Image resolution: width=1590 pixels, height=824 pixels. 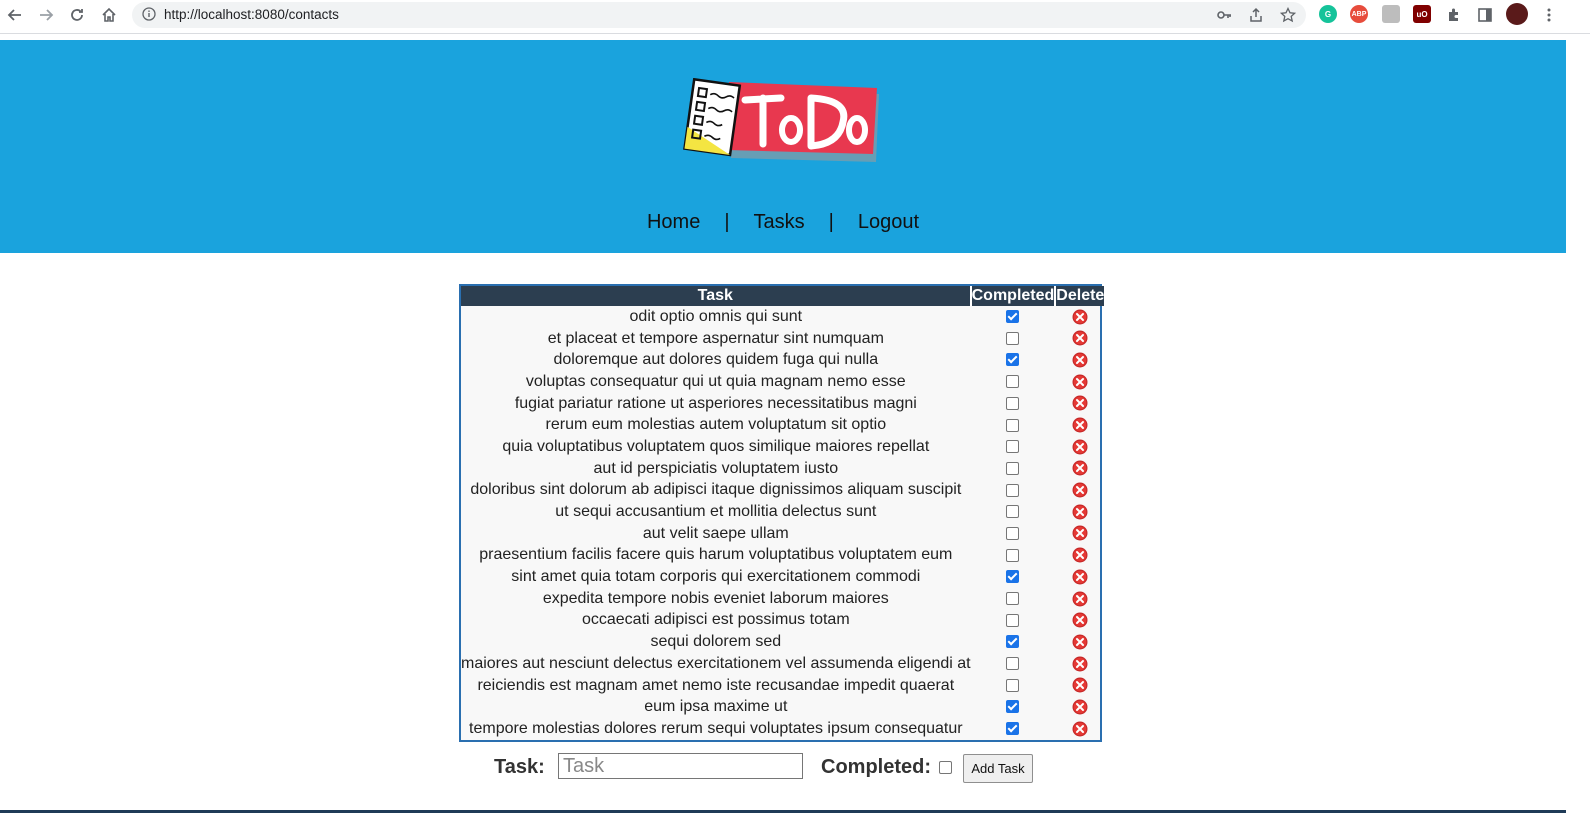 What do you see at coordinates (779, 222) in the screenshot?
I see `nav-tasks-link: Tasks` at bounding box center [779, 222].